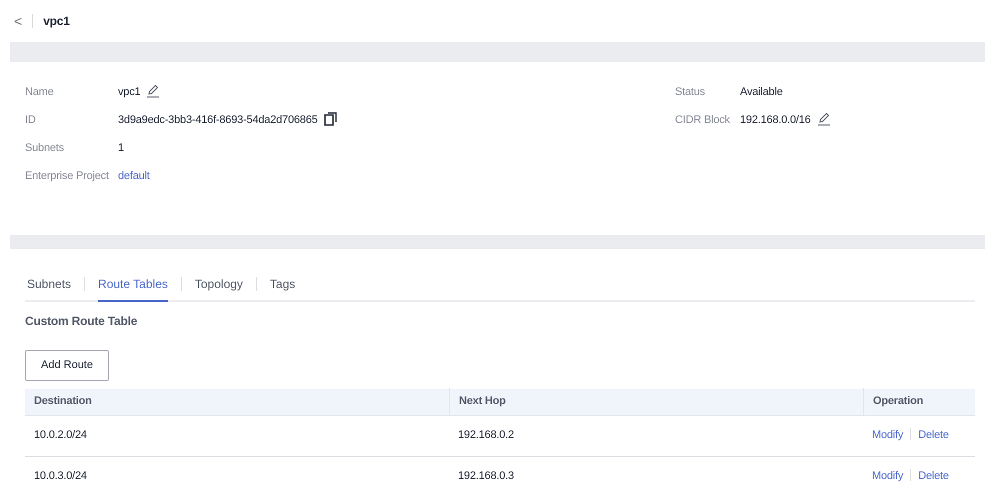 This screenshot has width=985, height=487. Describe the element at coordinates (49, 288) in the screenshot. I see `tab: Subnets` at that location.